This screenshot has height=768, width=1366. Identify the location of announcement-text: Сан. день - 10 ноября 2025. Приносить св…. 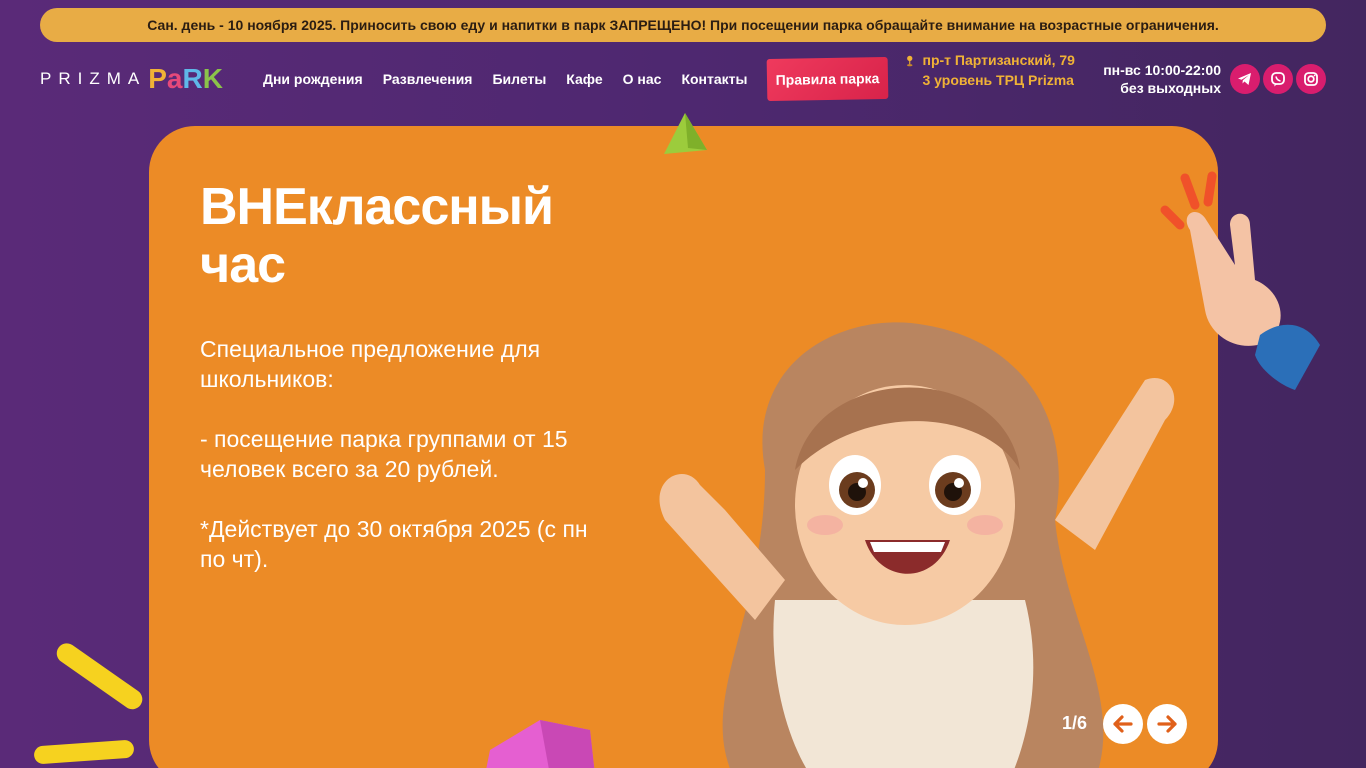
(683, 25).